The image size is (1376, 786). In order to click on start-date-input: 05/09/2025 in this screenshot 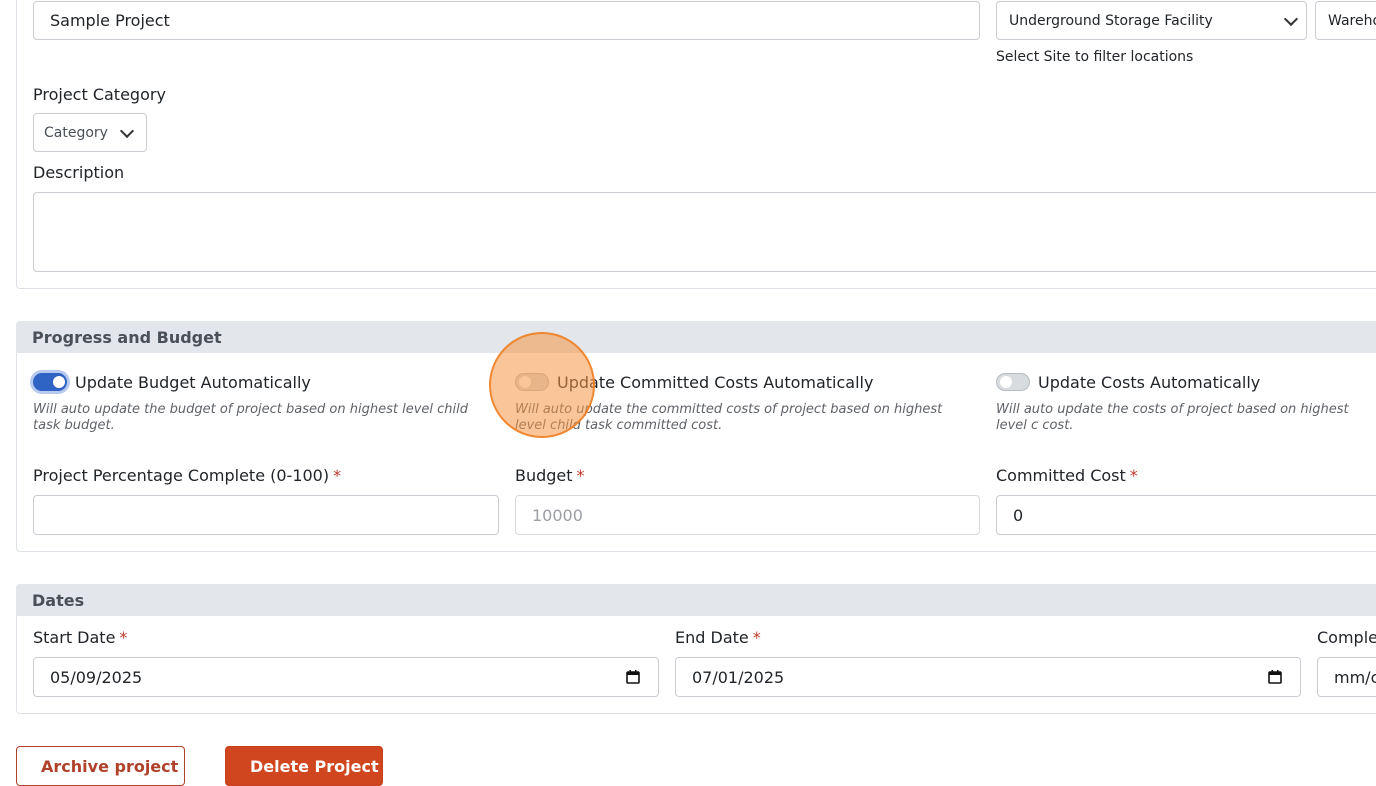, I will do `click(346, 677)`.